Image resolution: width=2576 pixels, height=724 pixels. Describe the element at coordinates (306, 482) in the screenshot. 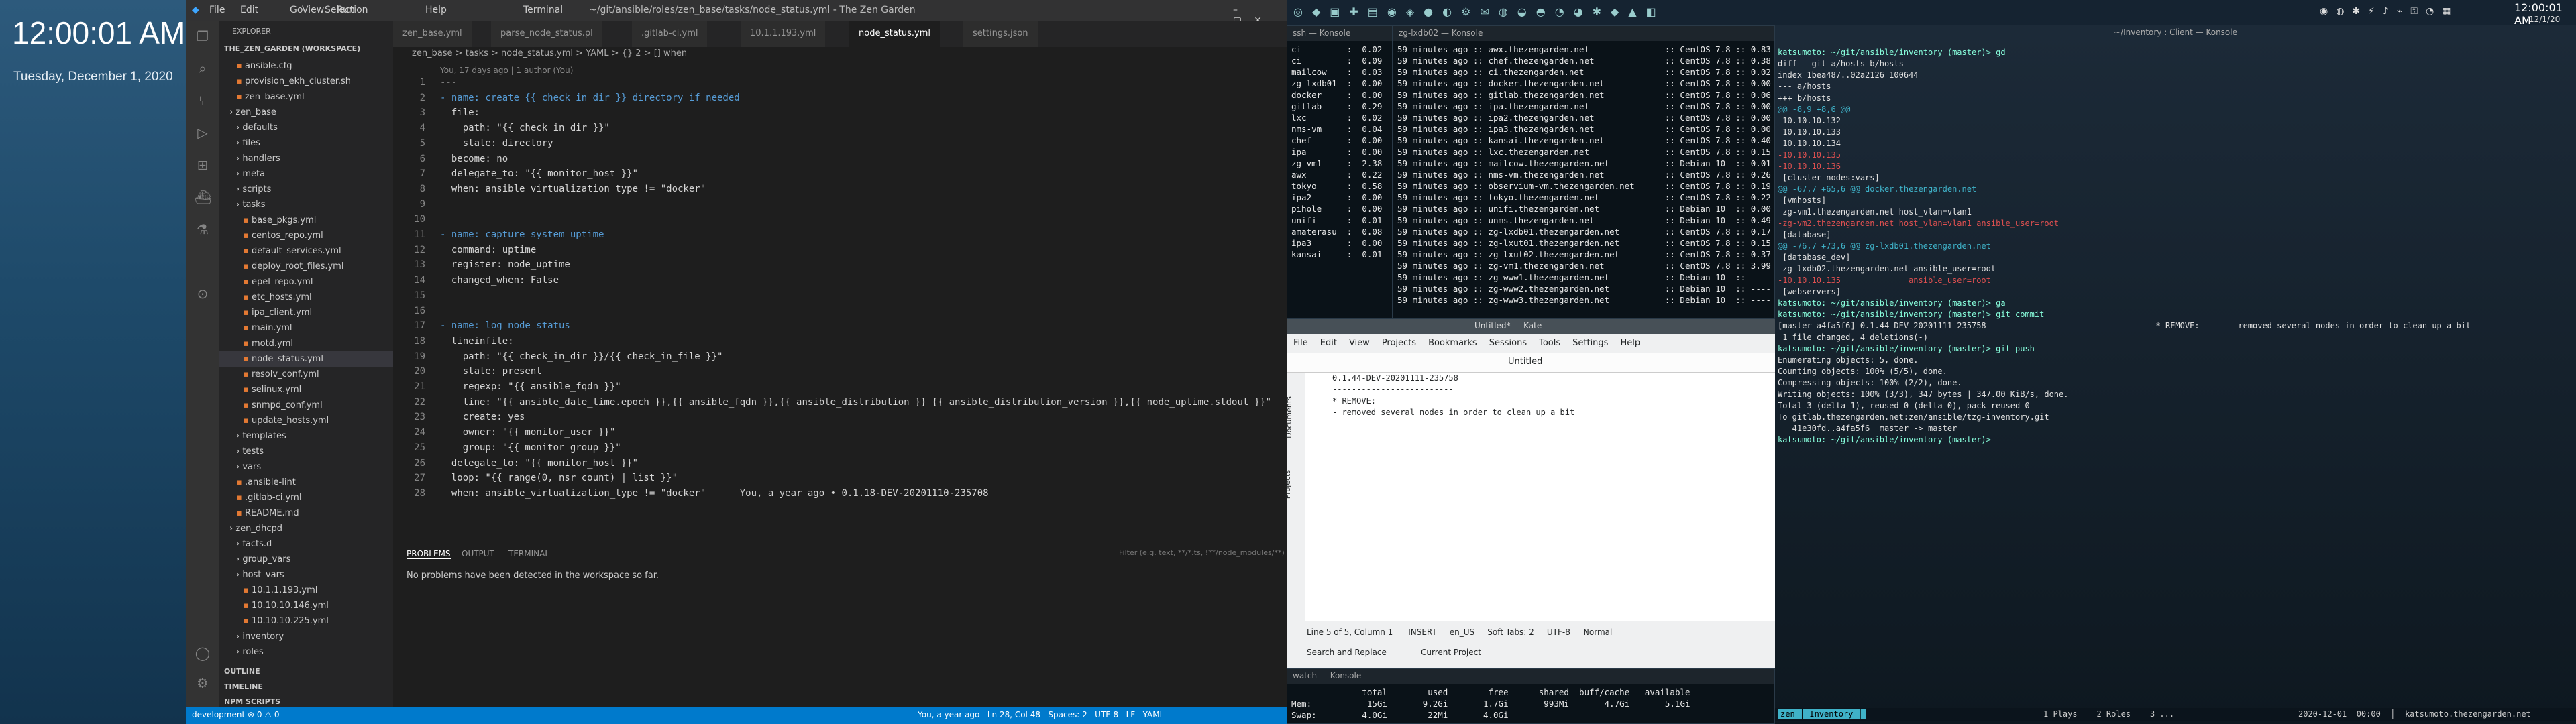

I see `tree-file: ▪ .ansible-lint` at that location.